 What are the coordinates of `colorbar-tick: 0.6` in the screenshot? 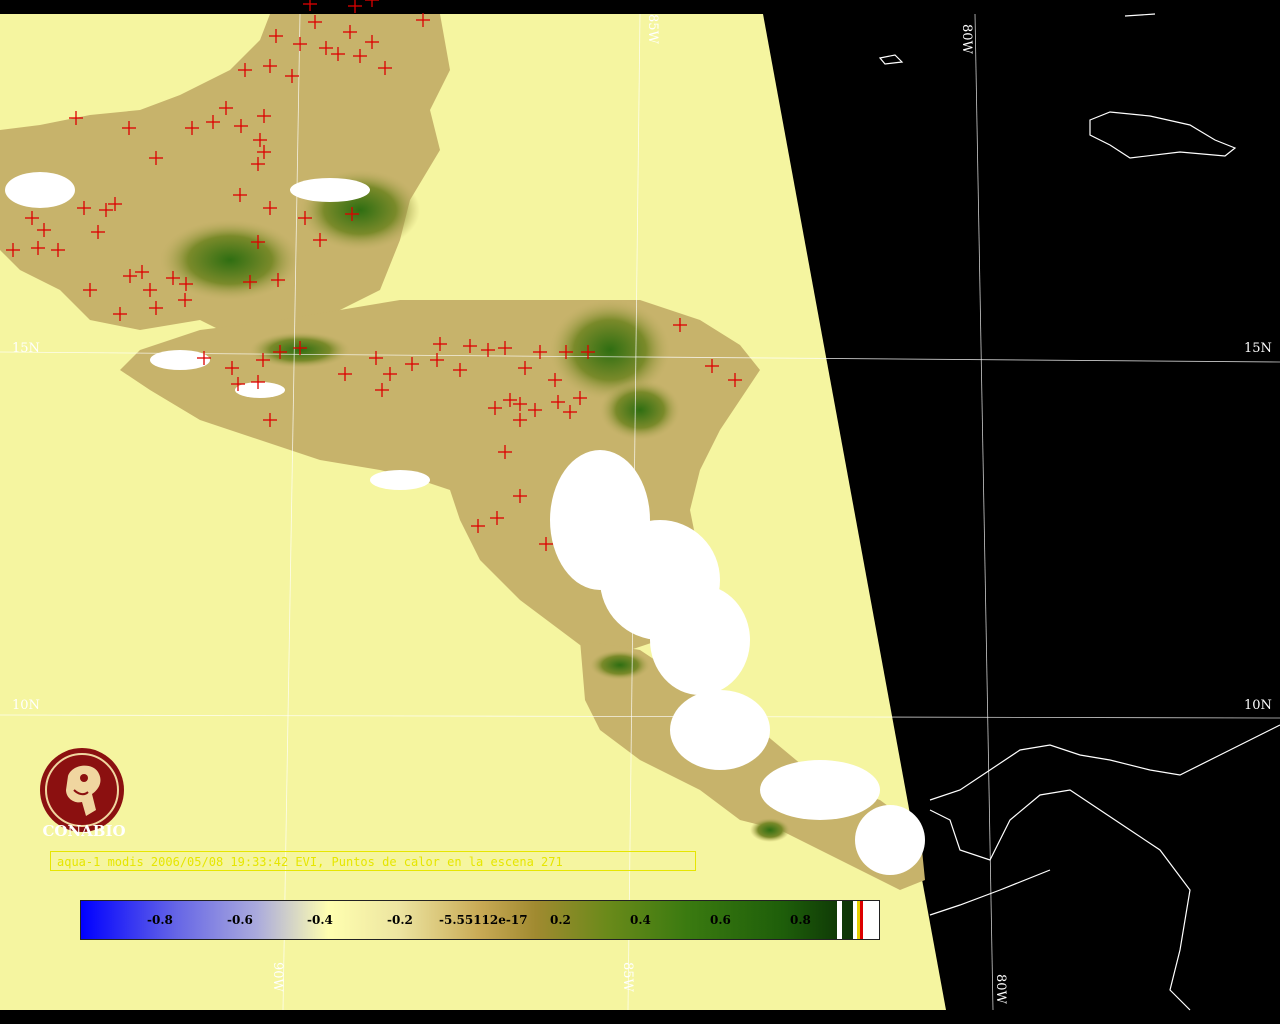 It's located at (720, 920).